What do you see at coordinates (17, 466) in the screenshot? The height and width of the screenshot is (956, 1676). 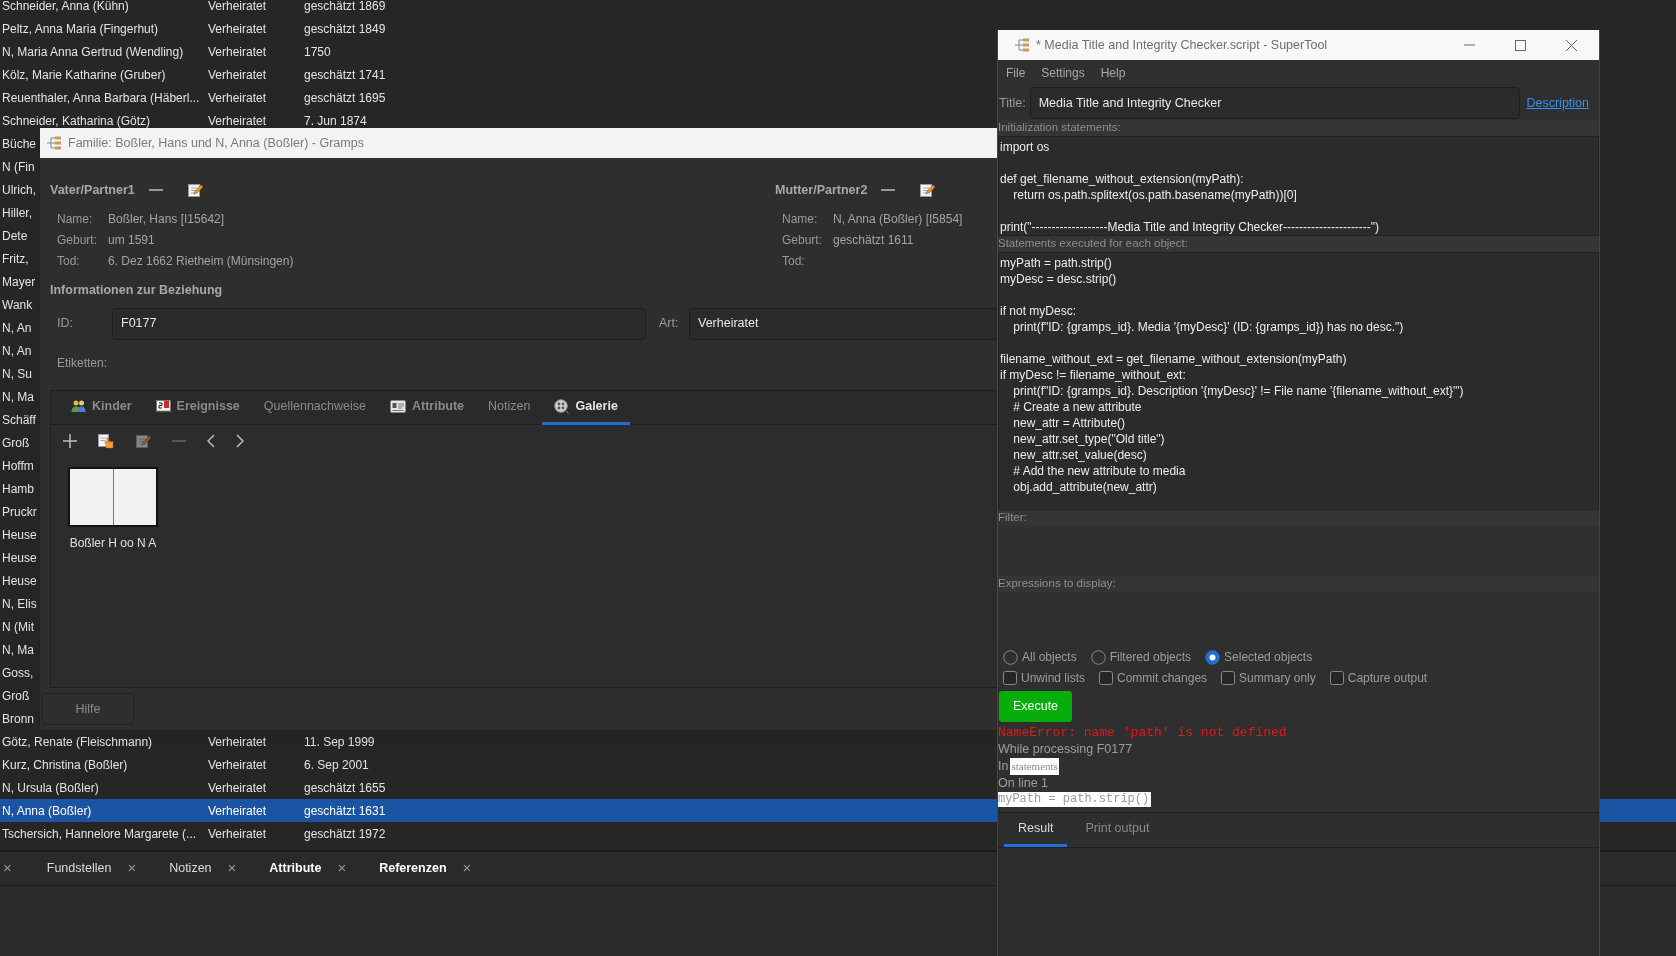 I see `list-cell-text: Hoffm` at bounding box center [17, 466].